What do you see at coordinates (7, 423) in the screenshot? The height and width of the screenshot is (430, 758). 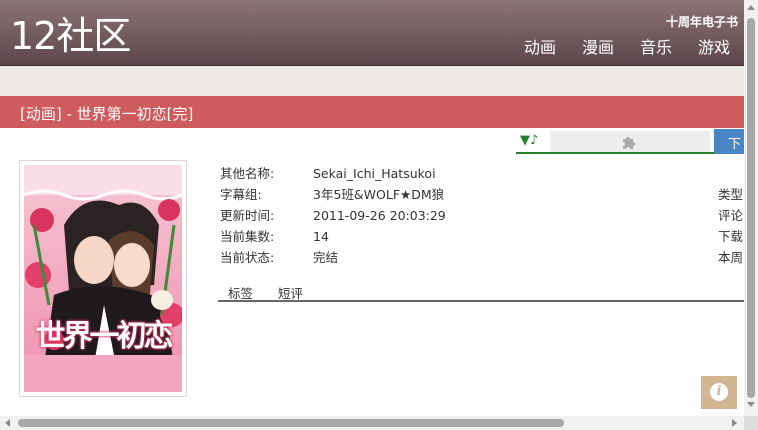 I see `scroll-left-arrow-icon` at bounding box center [7, 423].